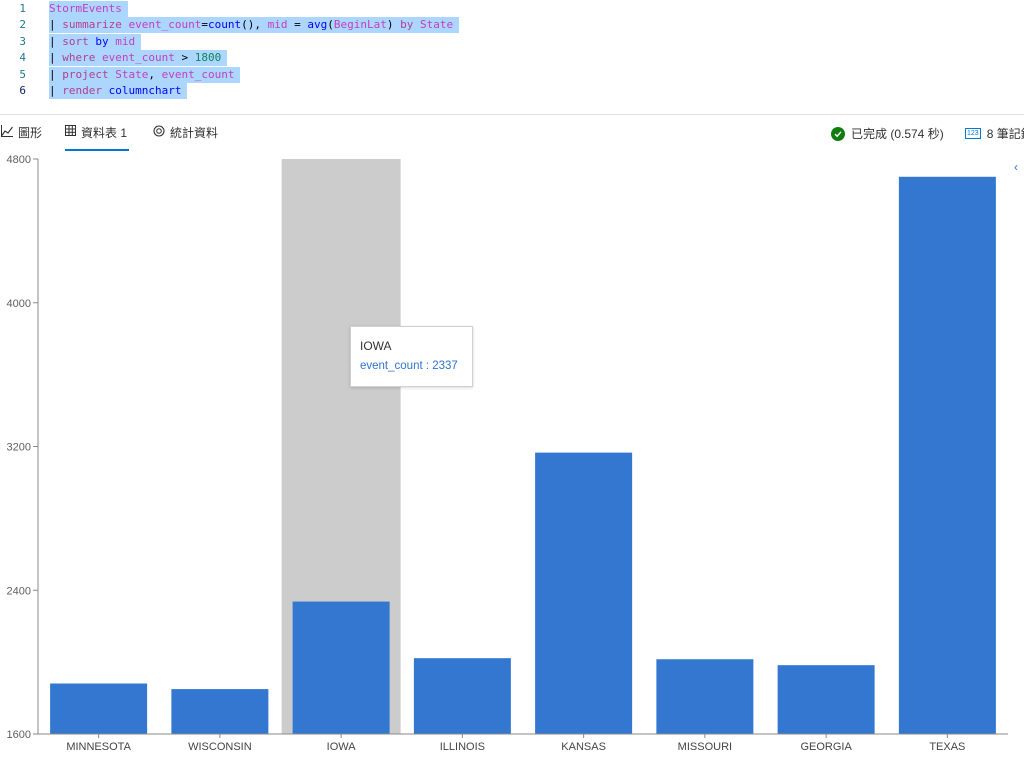 The image size is (1024, 761). What do you see at coordinates (411, 356) in the screenshot?
I see `chart-tooltip: IOWA event_count : 2337` at bounding box center [411, 356].